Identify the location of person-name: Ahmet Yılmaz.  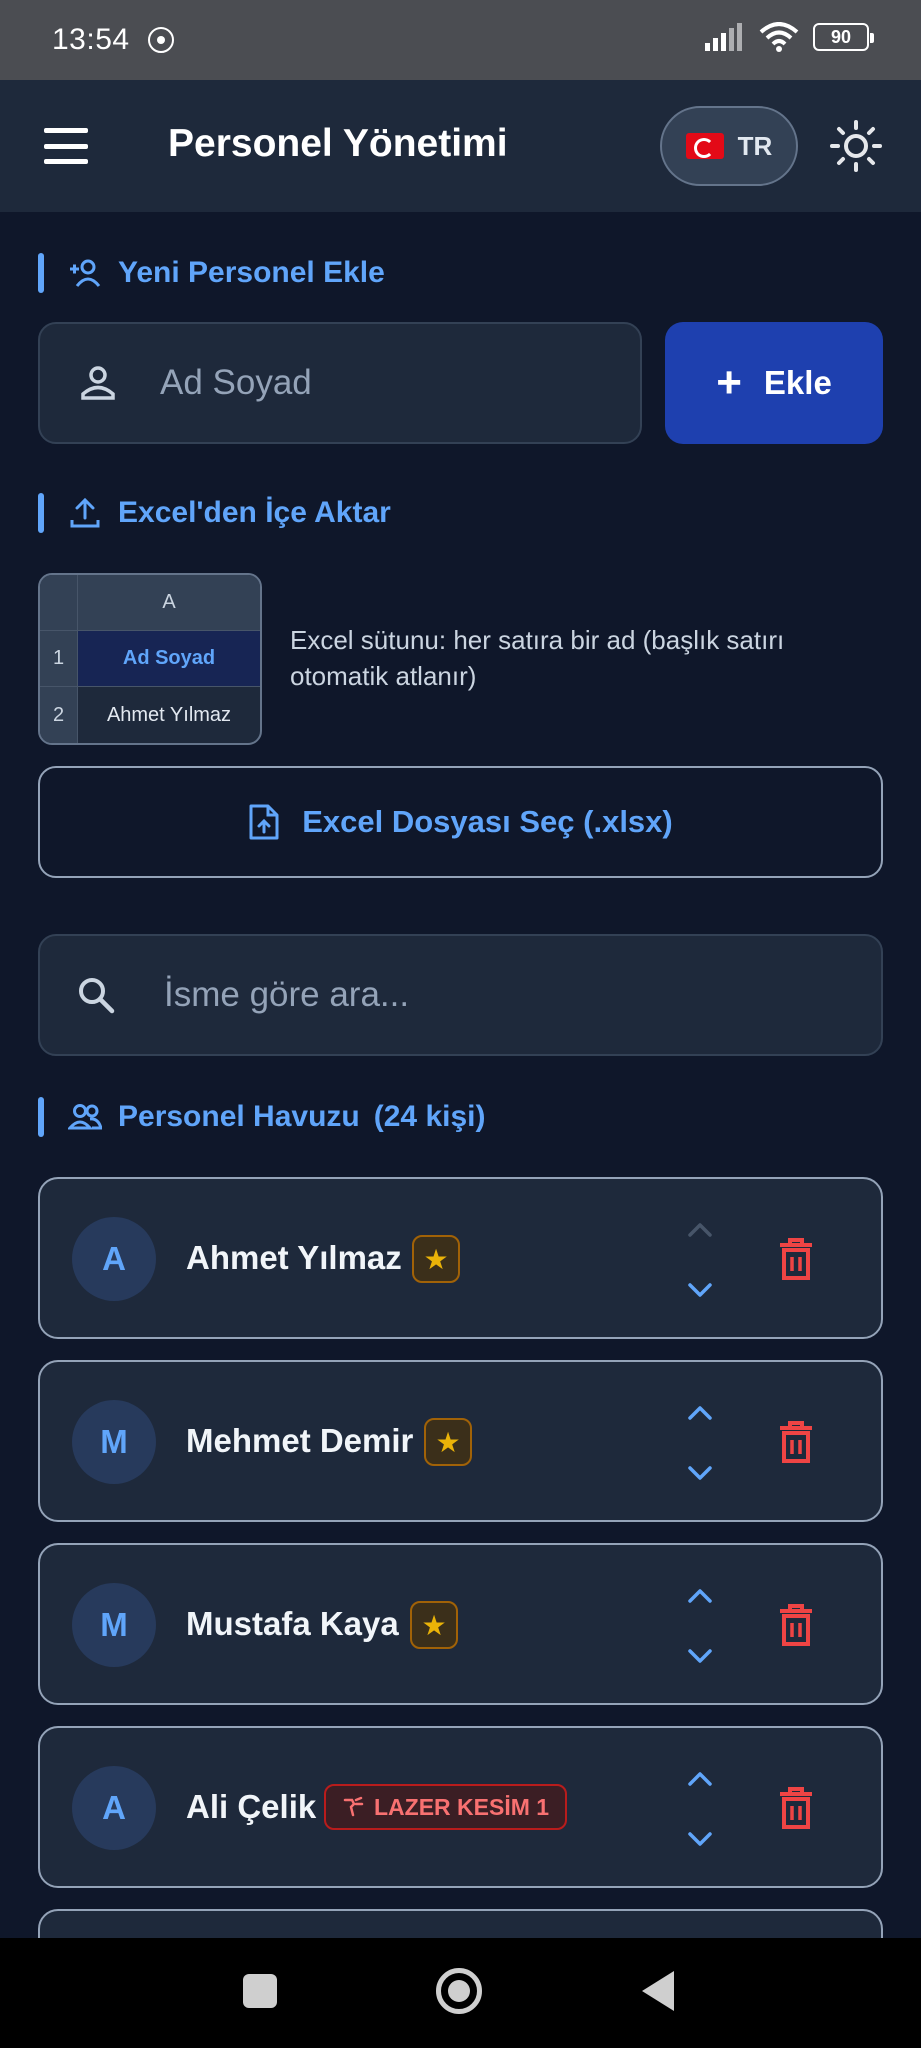
(294, 1257).